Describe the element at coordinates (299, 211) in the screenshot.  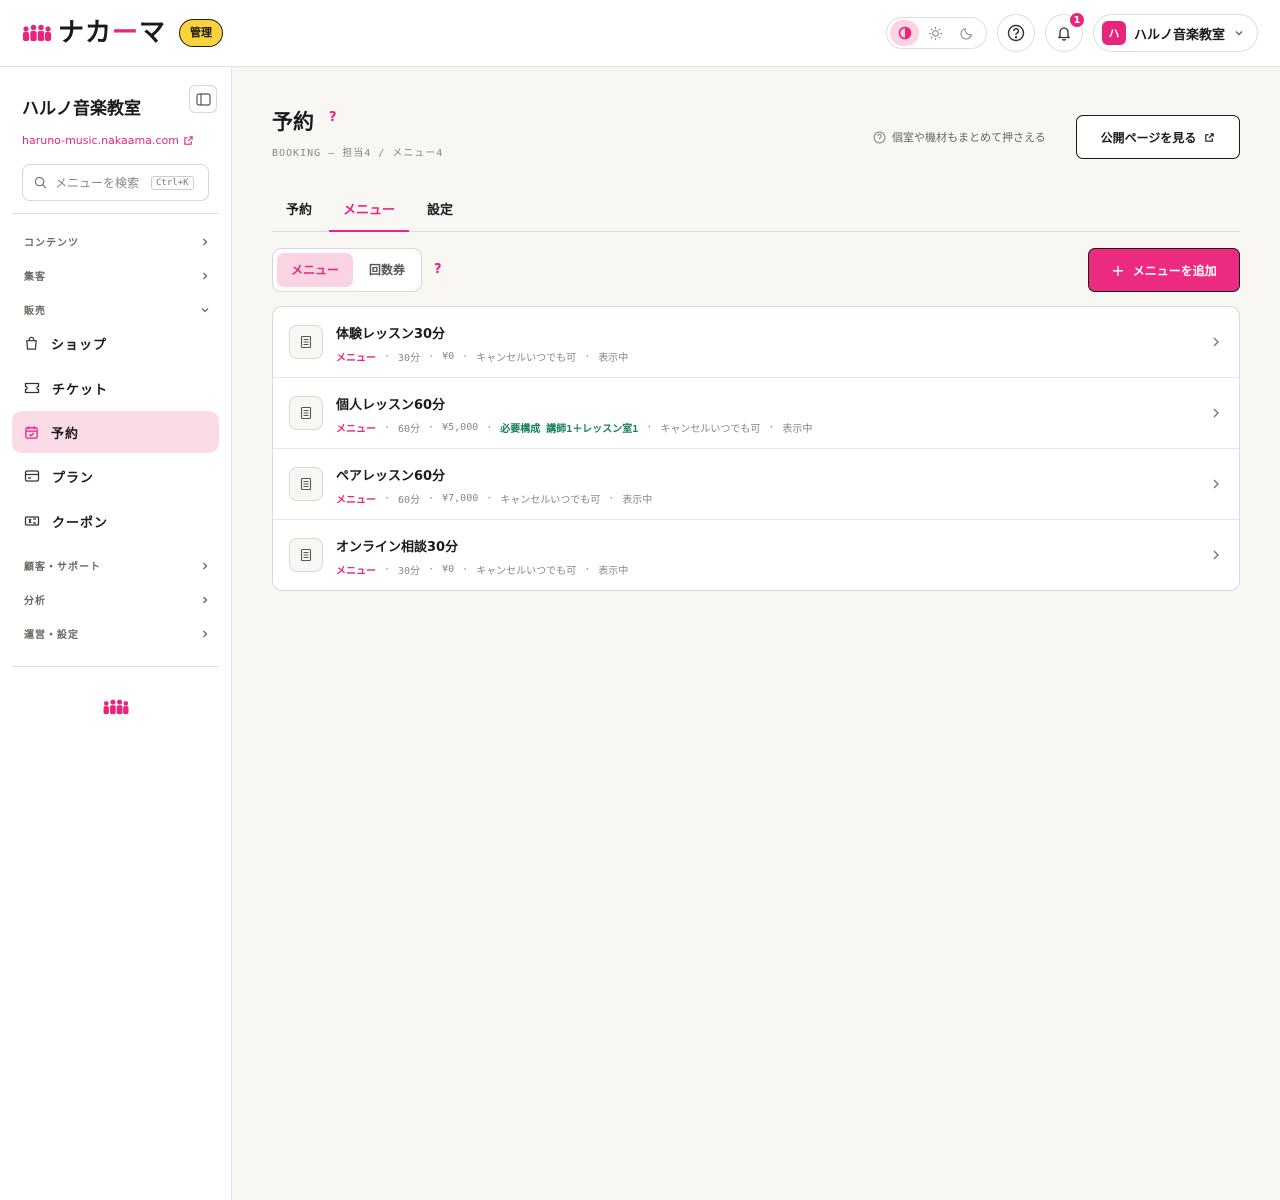
I see `tab-booking: 予約` at that location.